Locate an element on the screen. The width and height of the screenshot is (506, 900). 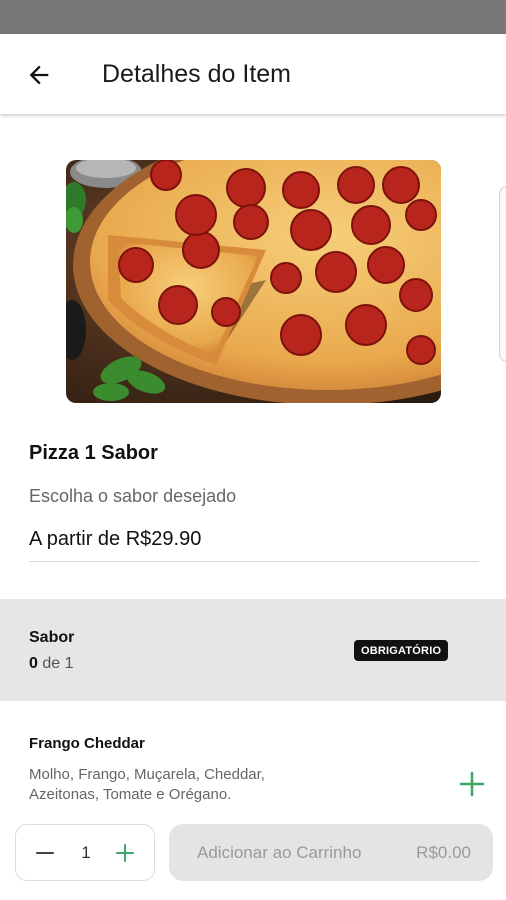
option-add-button is located at coordinates (472, 784).